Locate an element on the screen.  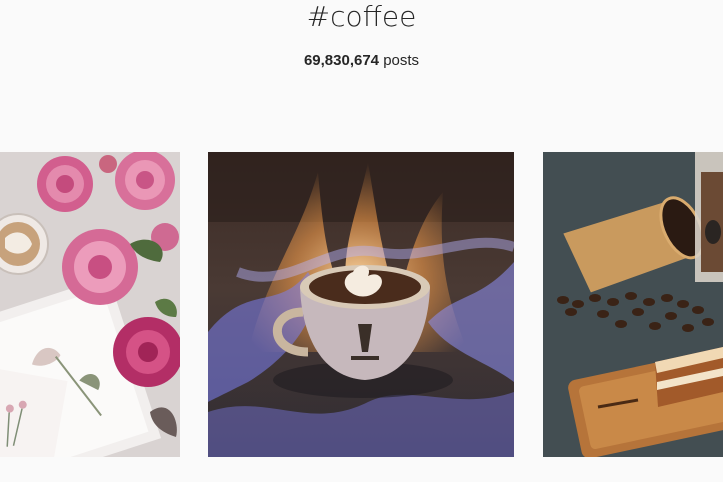
hashtag-title: #coffee is located at coordinates (361, 16).